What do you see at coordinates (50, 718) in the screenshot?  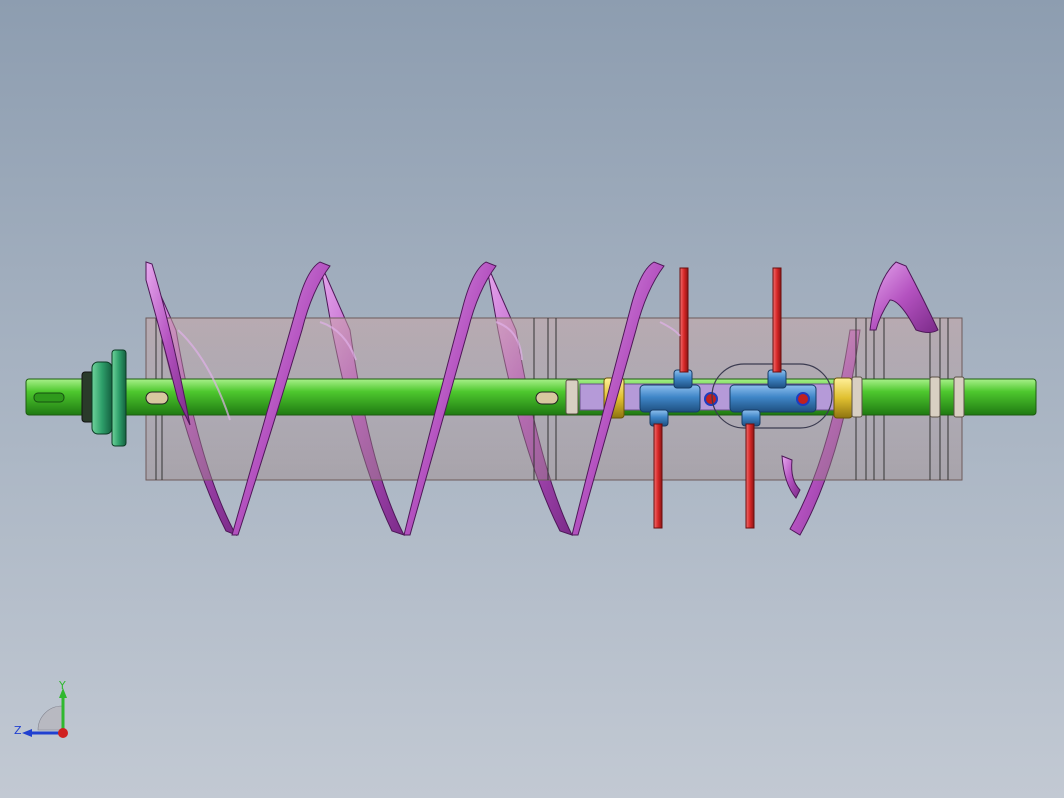 I see `triad-quadrant-icon` at bounding box center [50, 718].